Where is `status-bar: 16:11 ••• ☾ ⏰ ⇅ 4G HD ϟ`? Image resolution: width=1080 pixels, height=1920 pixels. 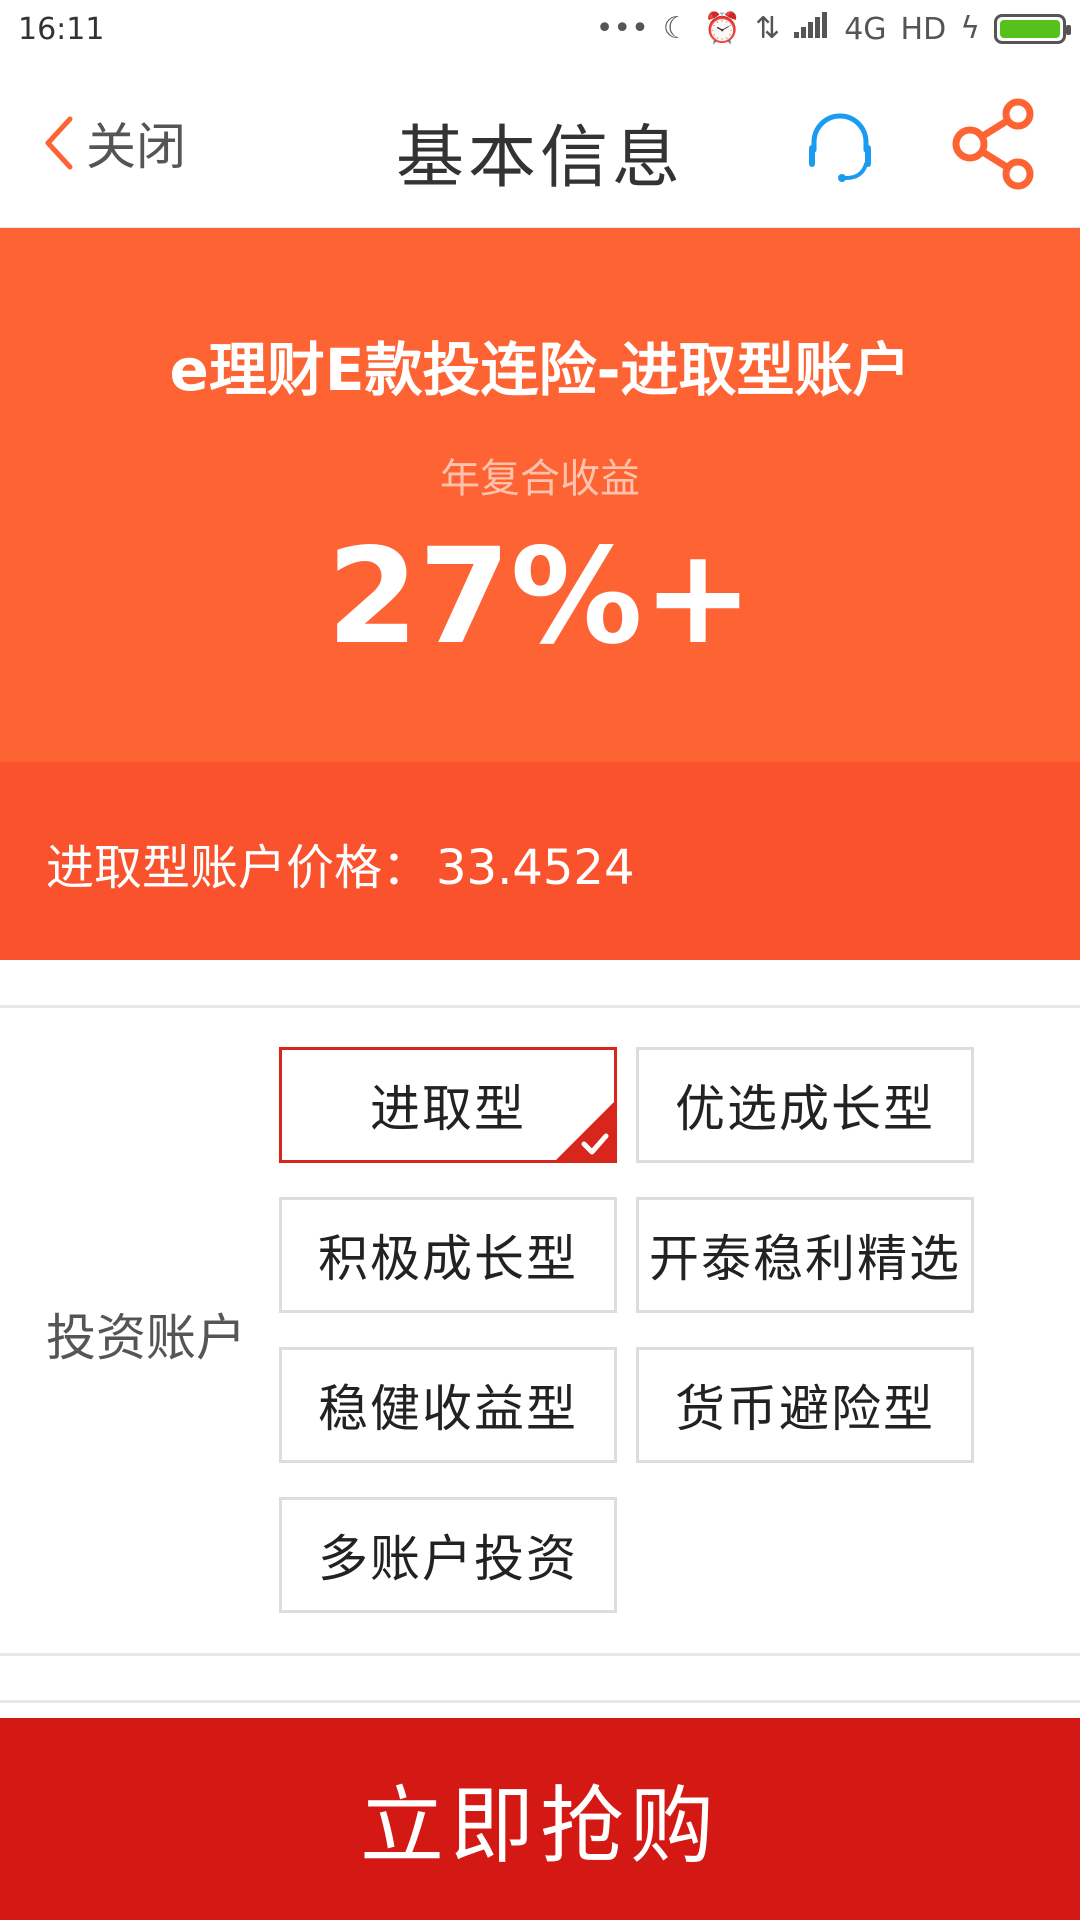
status-bar: 16:11 ••• ☾ ⏰ ⇅ 4G HD ϟ is located at coordinates (540, 29).